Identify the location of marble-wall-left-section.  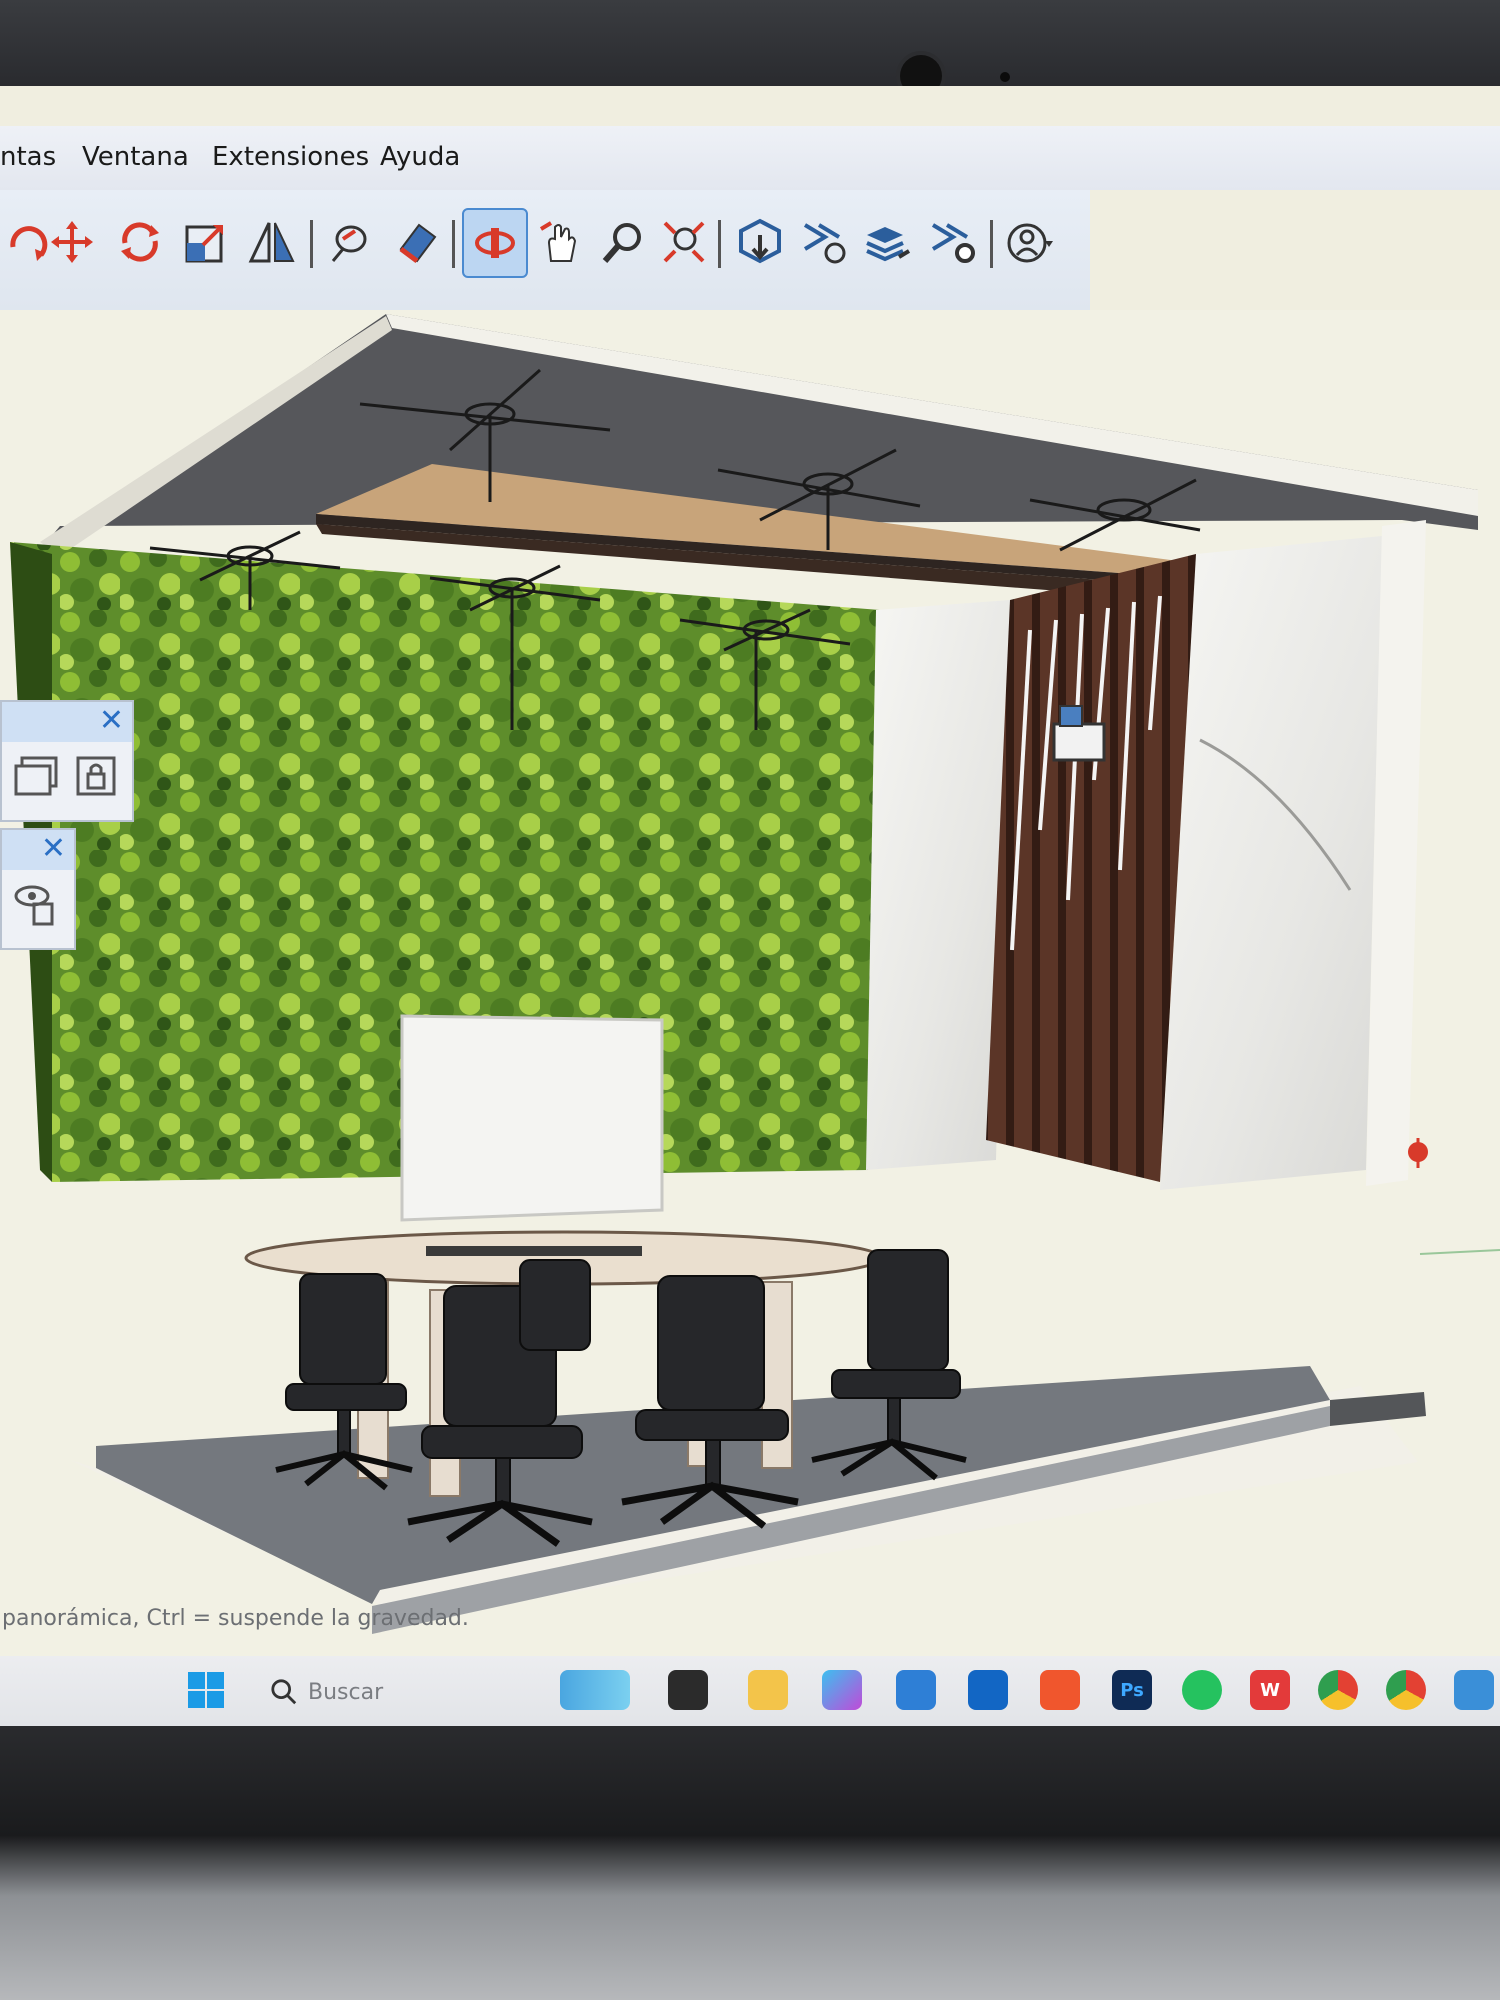
(938, 885).